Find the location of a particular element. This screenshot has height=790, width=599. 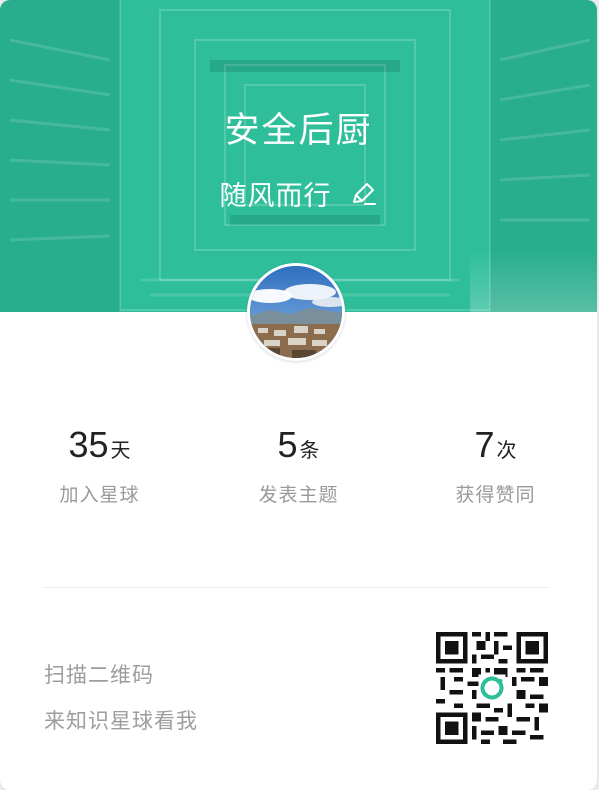

avatar is located at coordinates (296, 312).